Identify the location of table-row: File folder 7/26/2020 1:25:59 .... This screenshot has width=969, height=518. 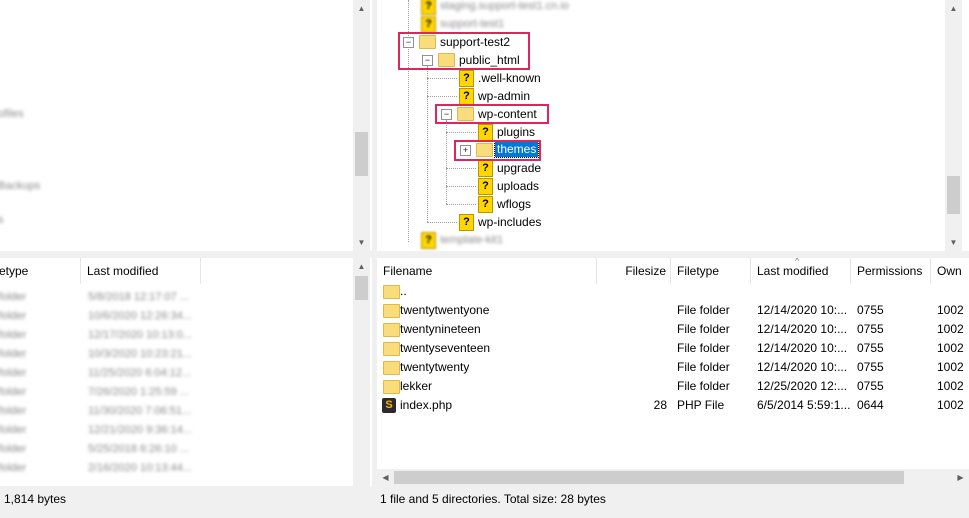
(175, 392).